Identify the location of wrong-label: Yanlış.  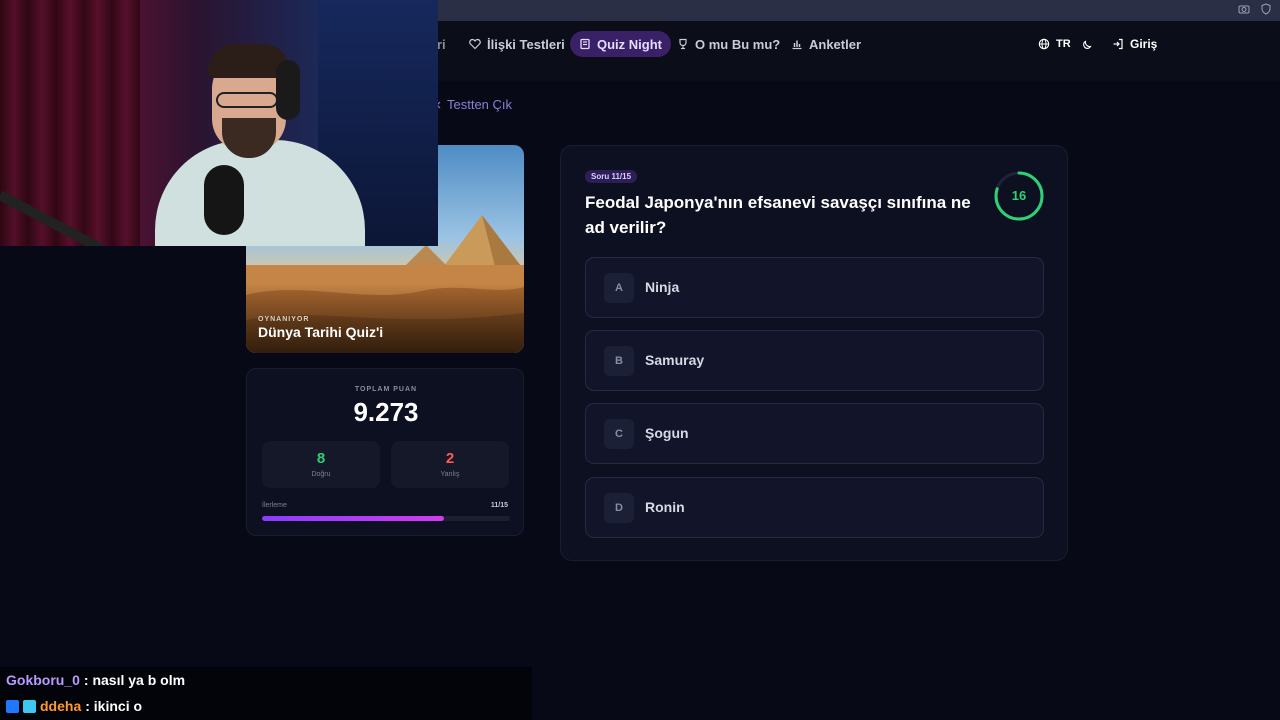
(450, 474).